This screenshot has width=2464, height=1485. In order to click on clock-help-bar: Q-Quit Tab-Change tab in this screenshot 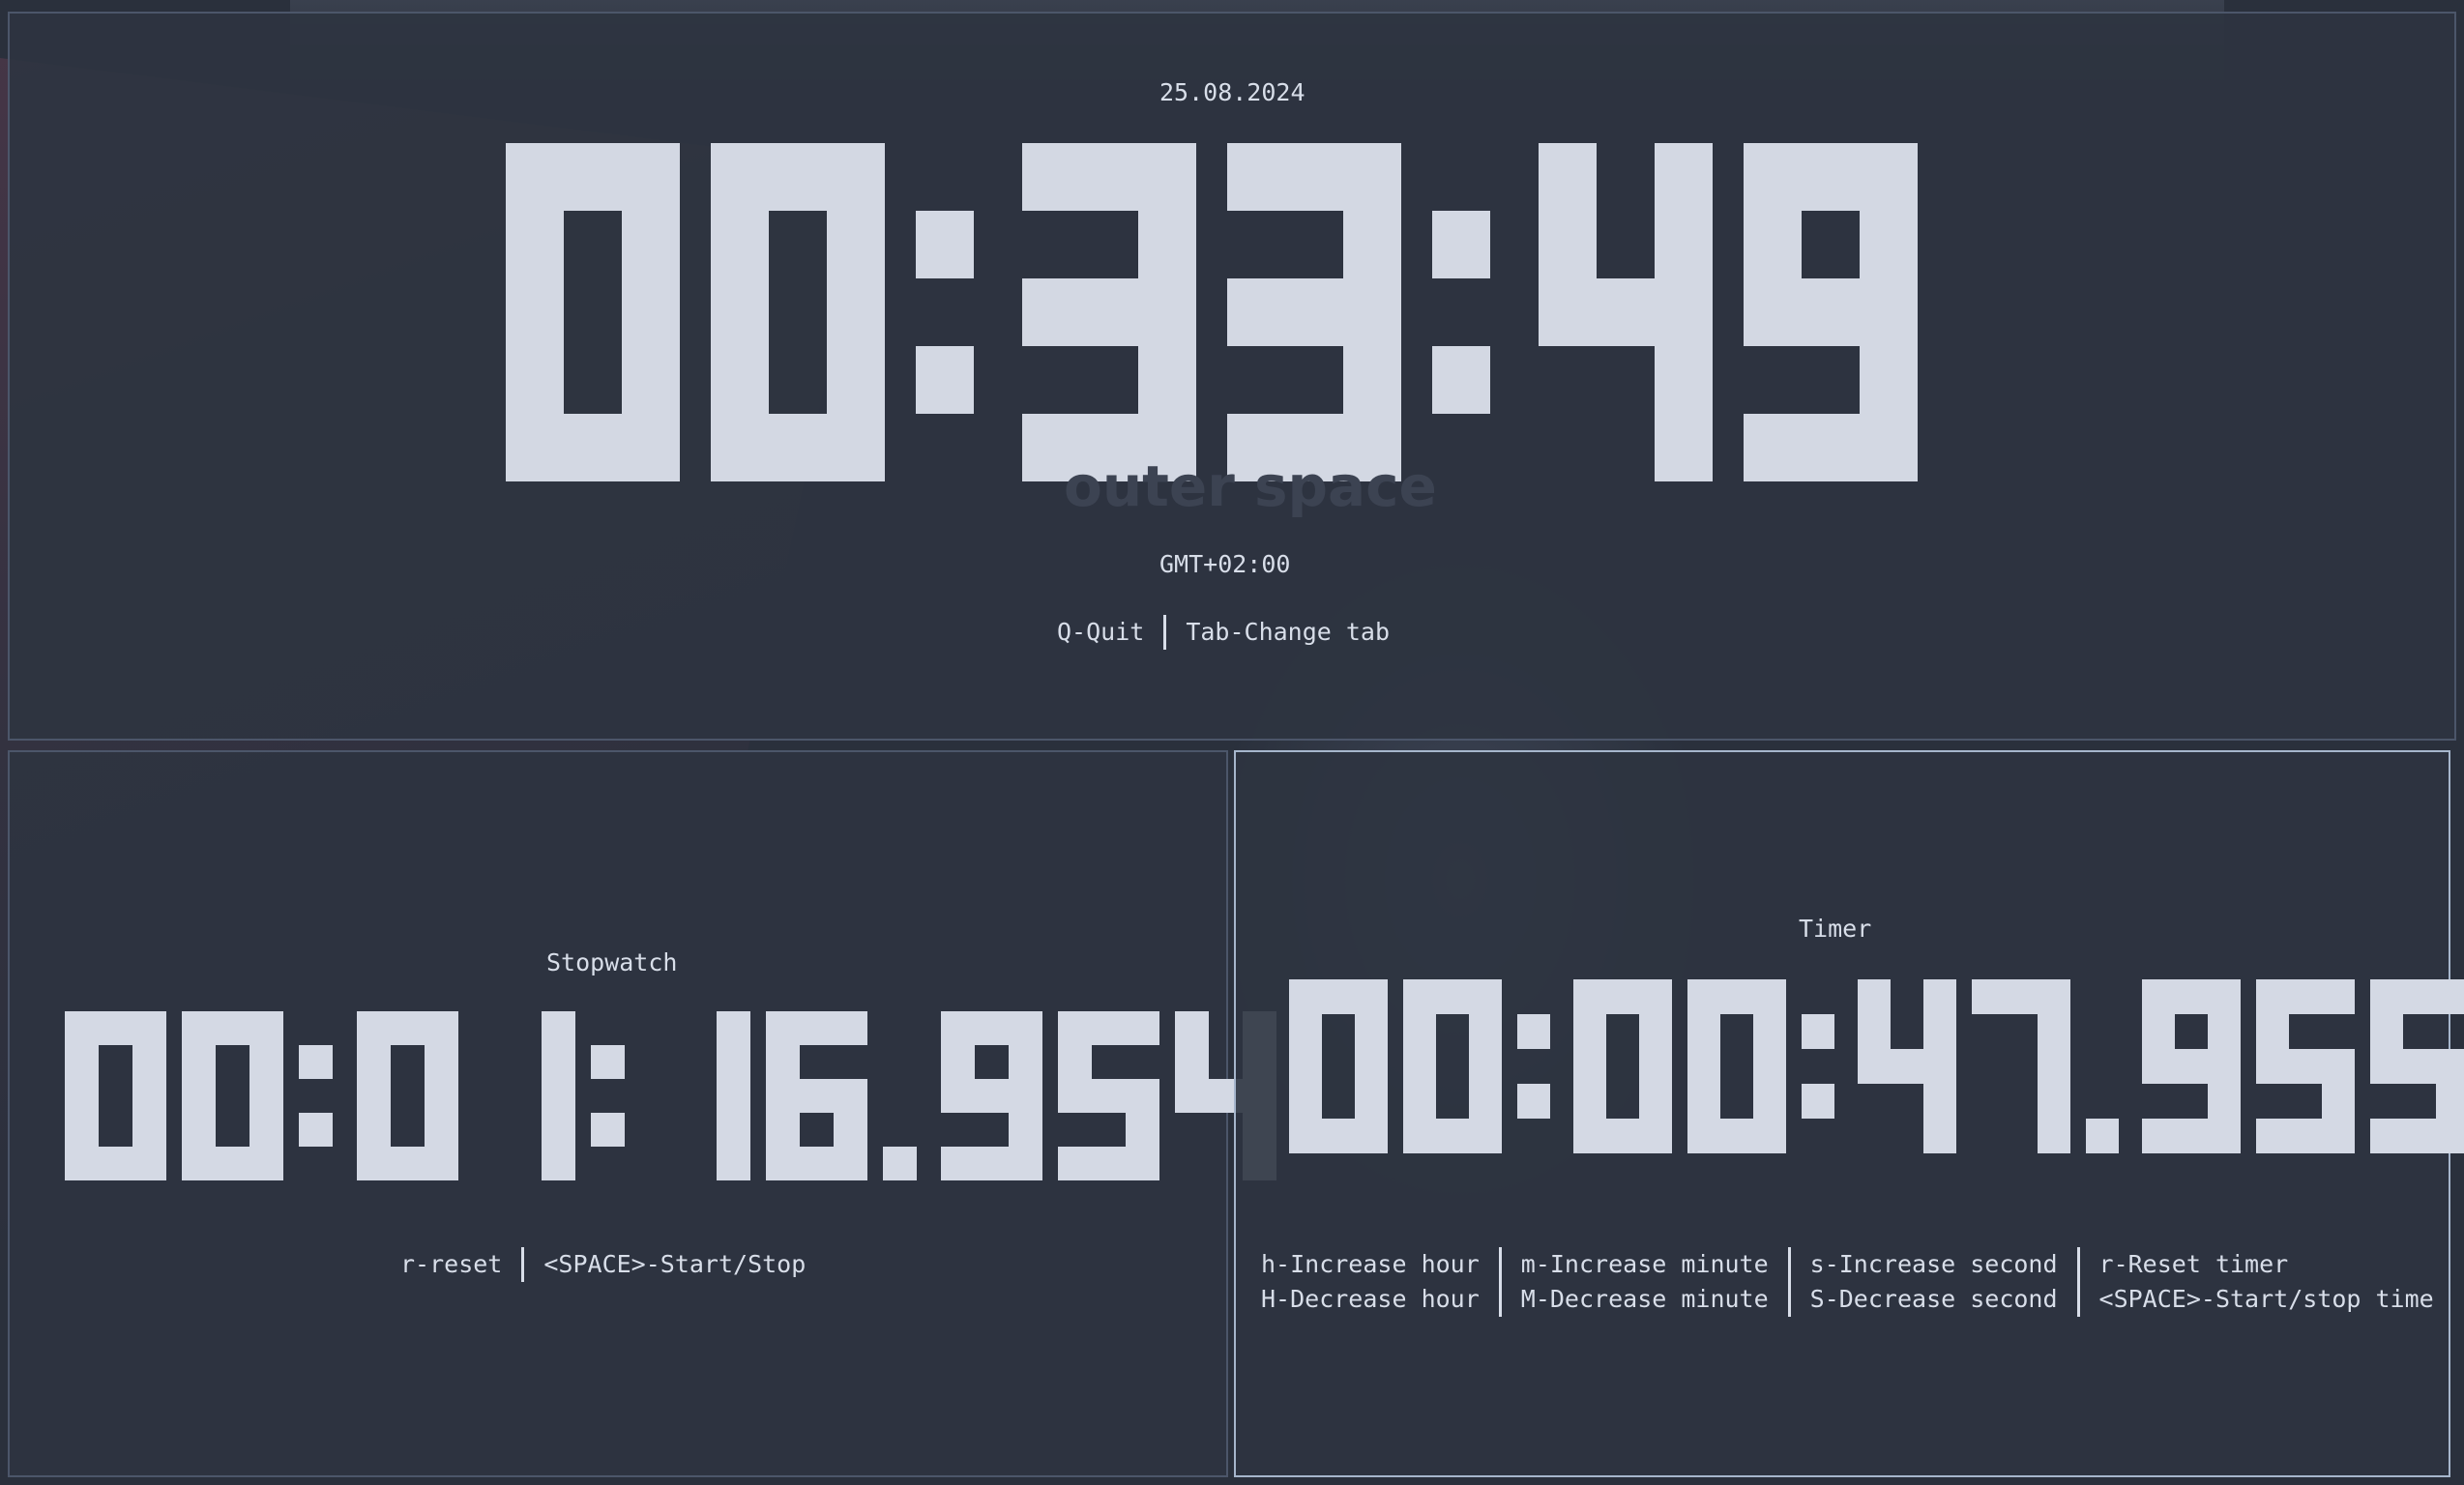, I will do `click(1224, 632)`.